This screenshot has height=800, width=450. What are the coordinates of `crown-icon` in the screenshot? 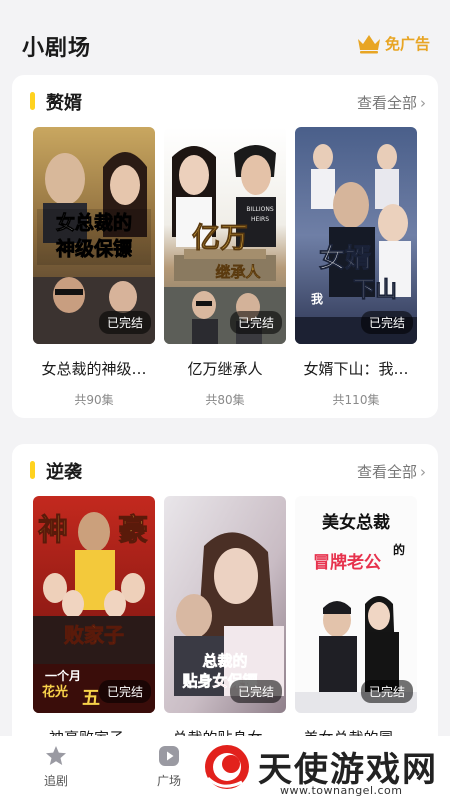 It's located at (368, 44).